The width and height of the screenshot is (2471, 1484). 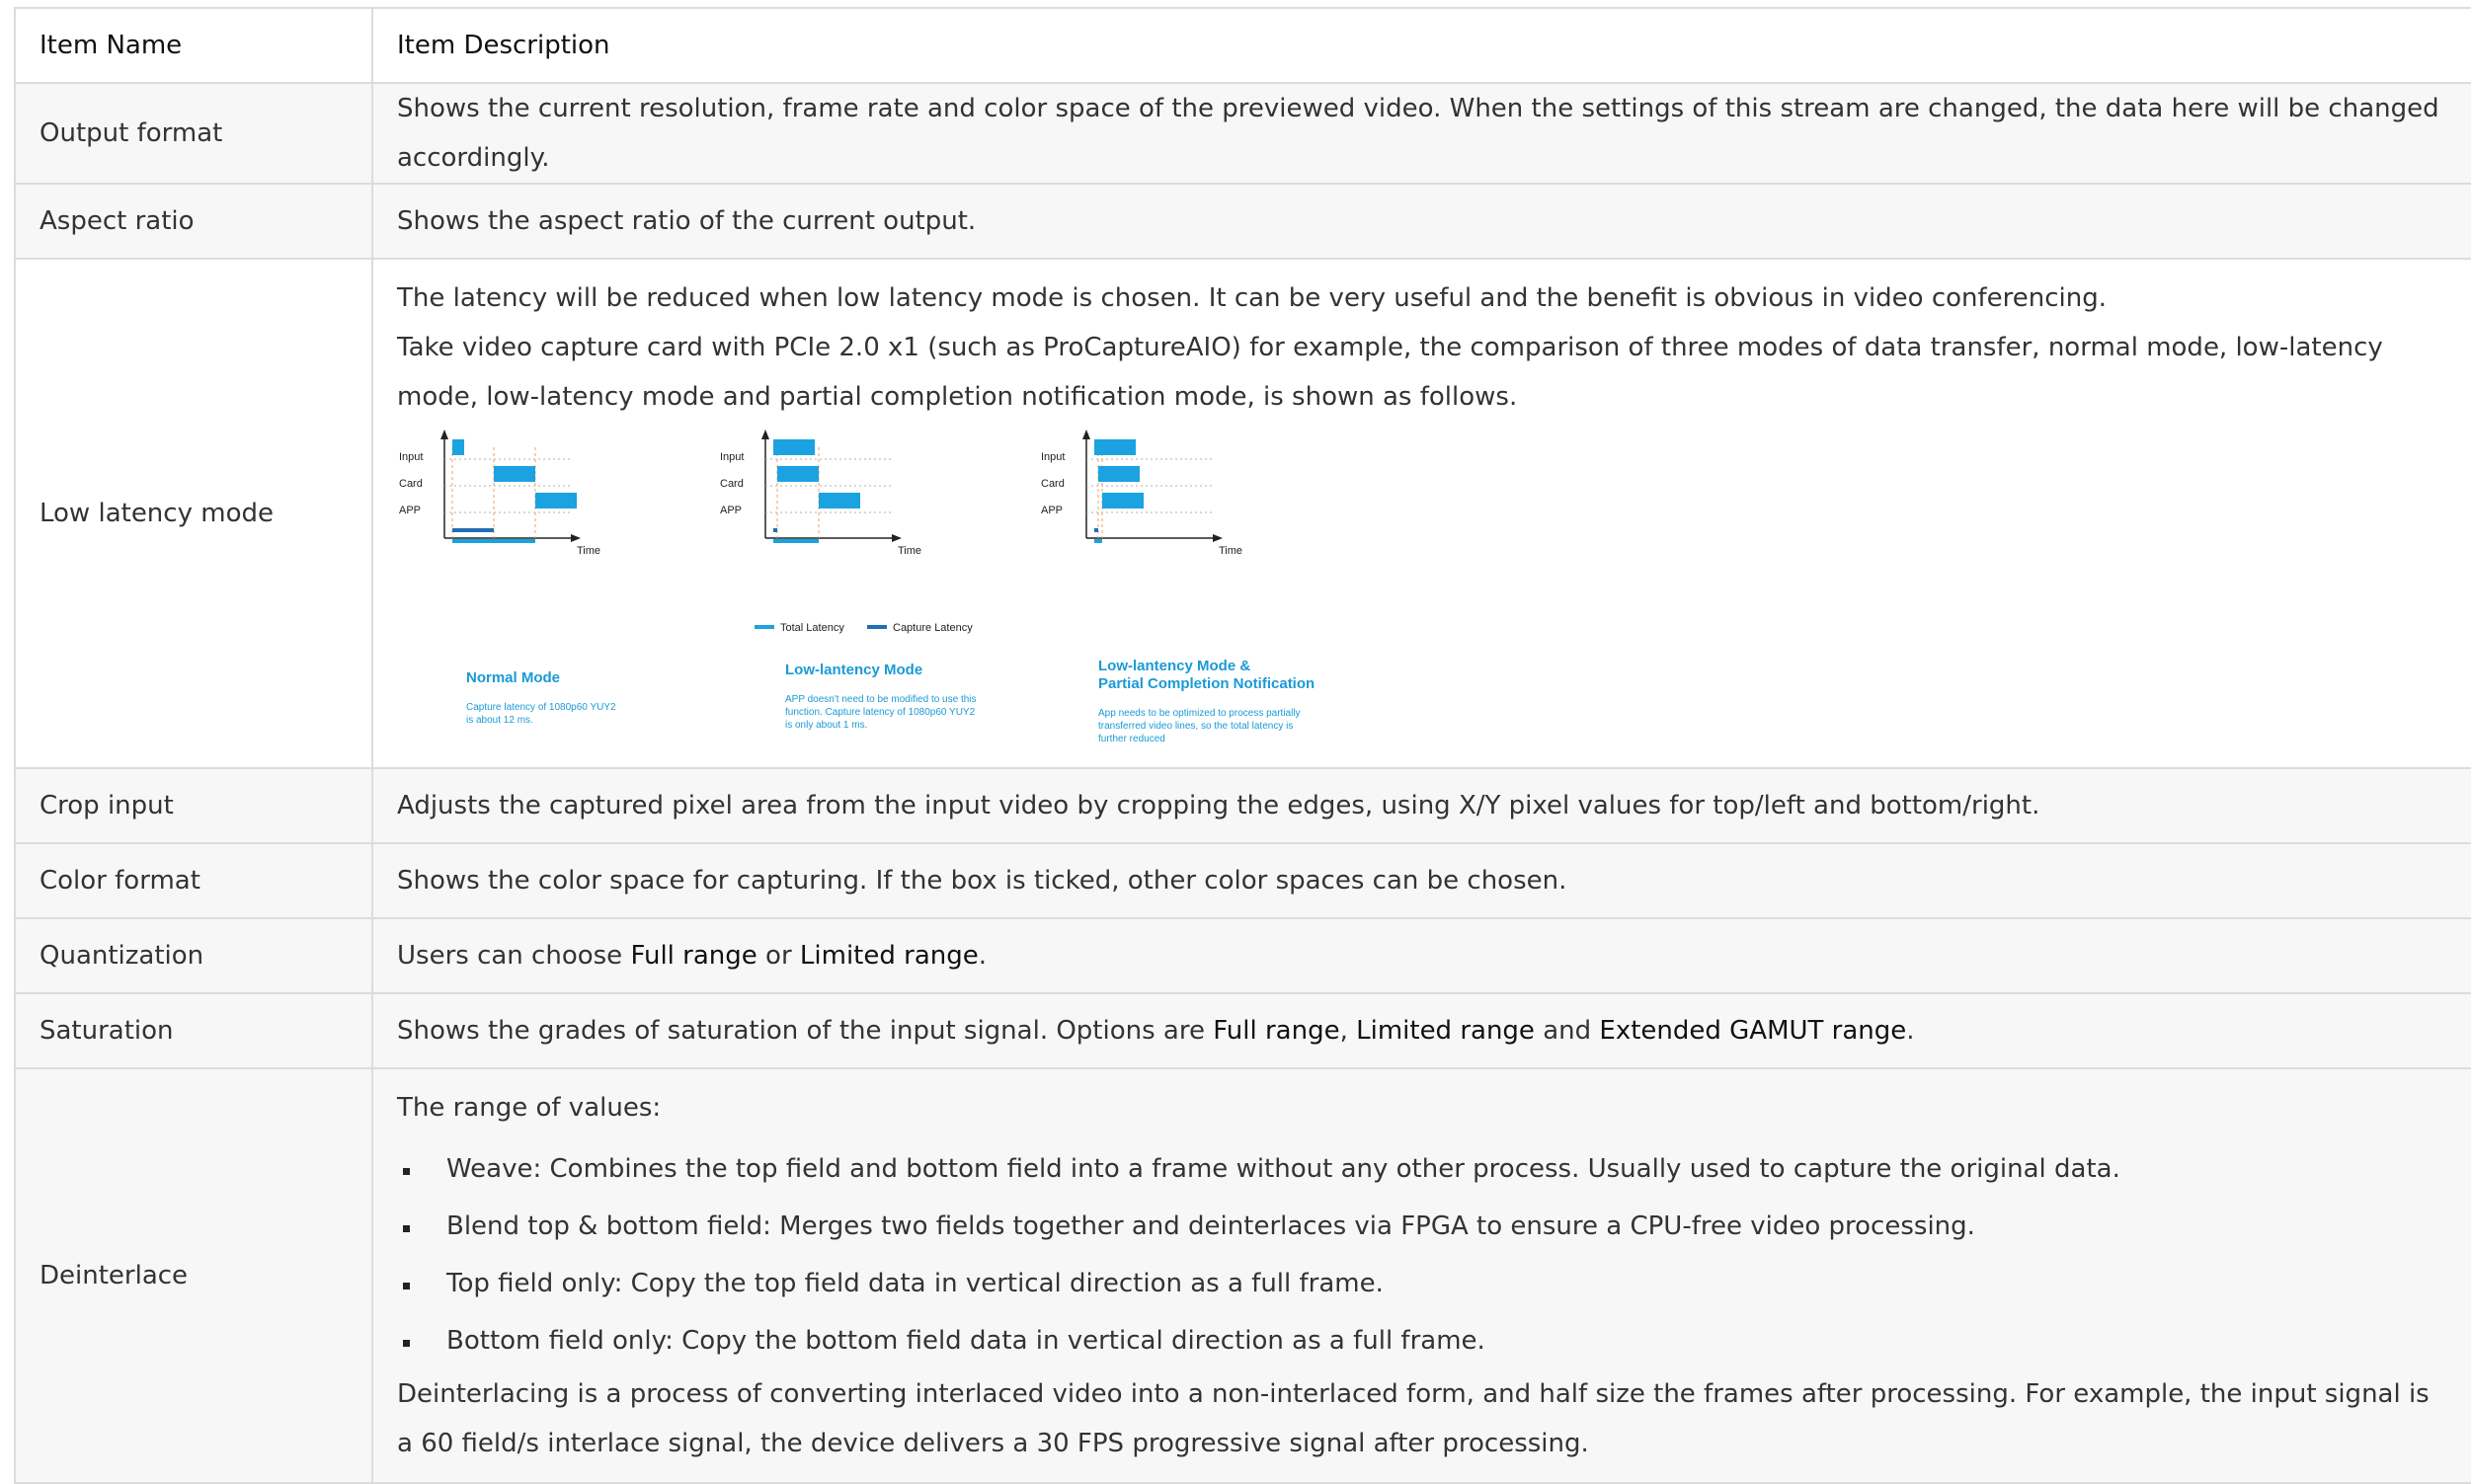 I want to click on item-name: Deinterlace, so click(x=193, y=1275).